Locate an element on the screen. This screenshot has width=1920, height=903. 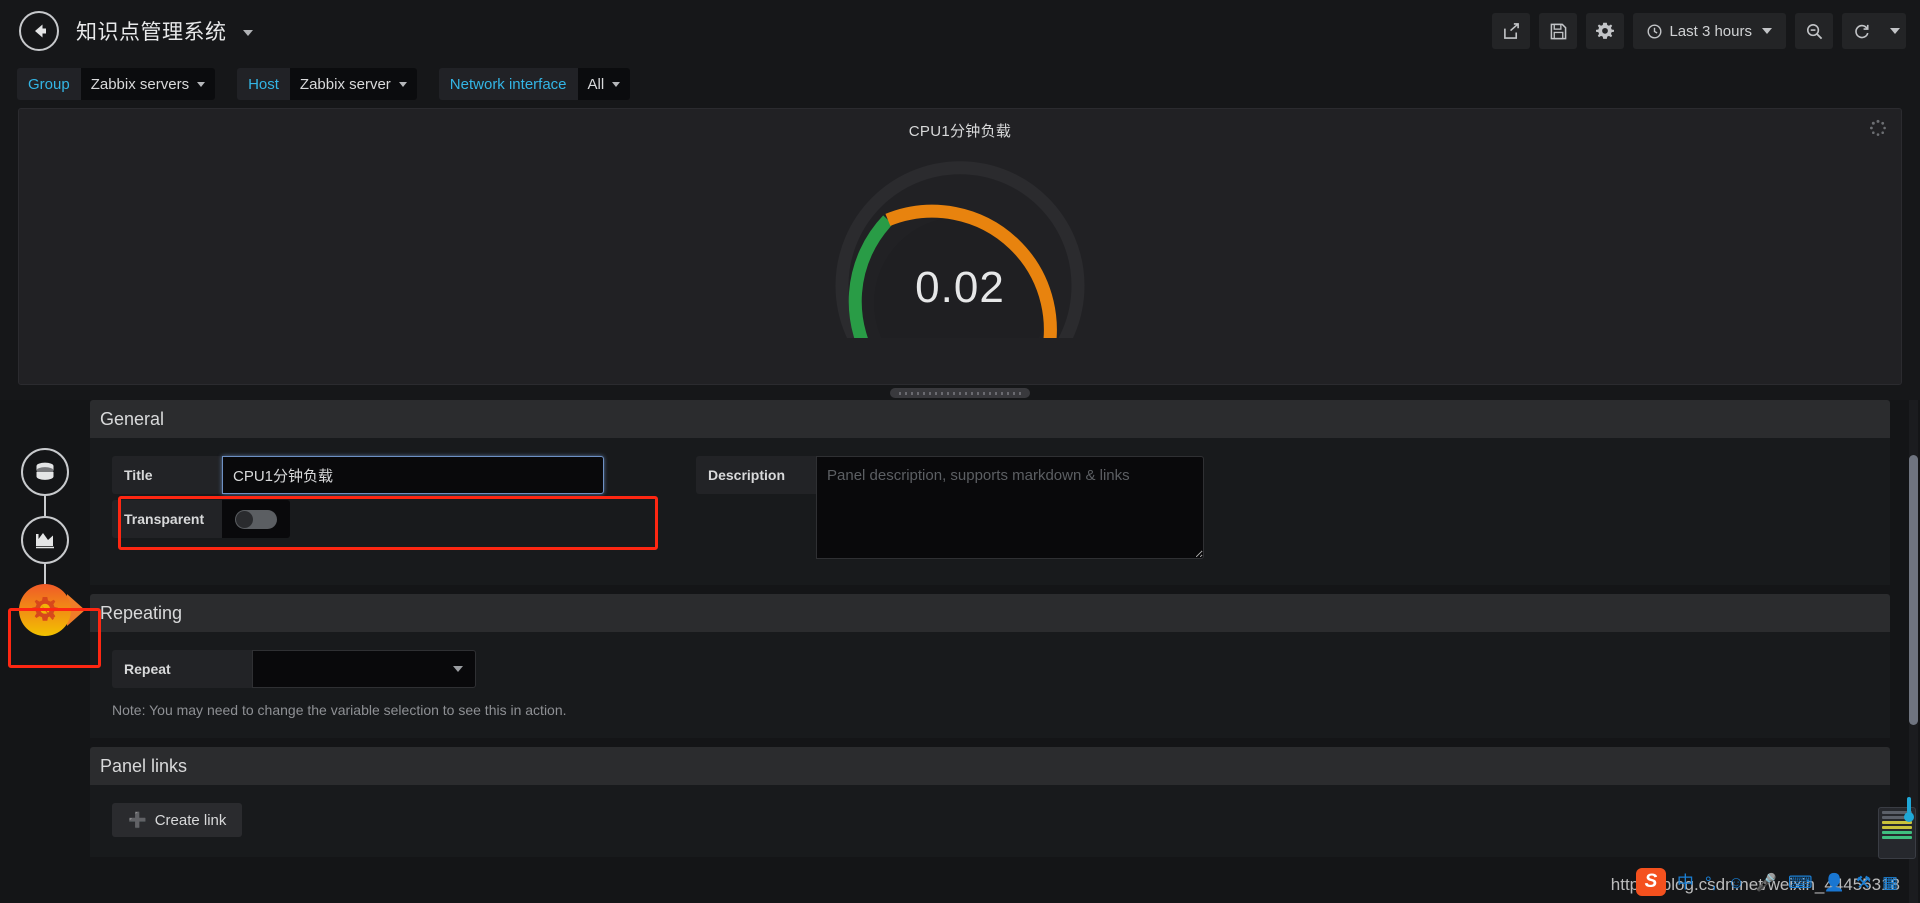
database-icon is located at coordinates (45, 471).